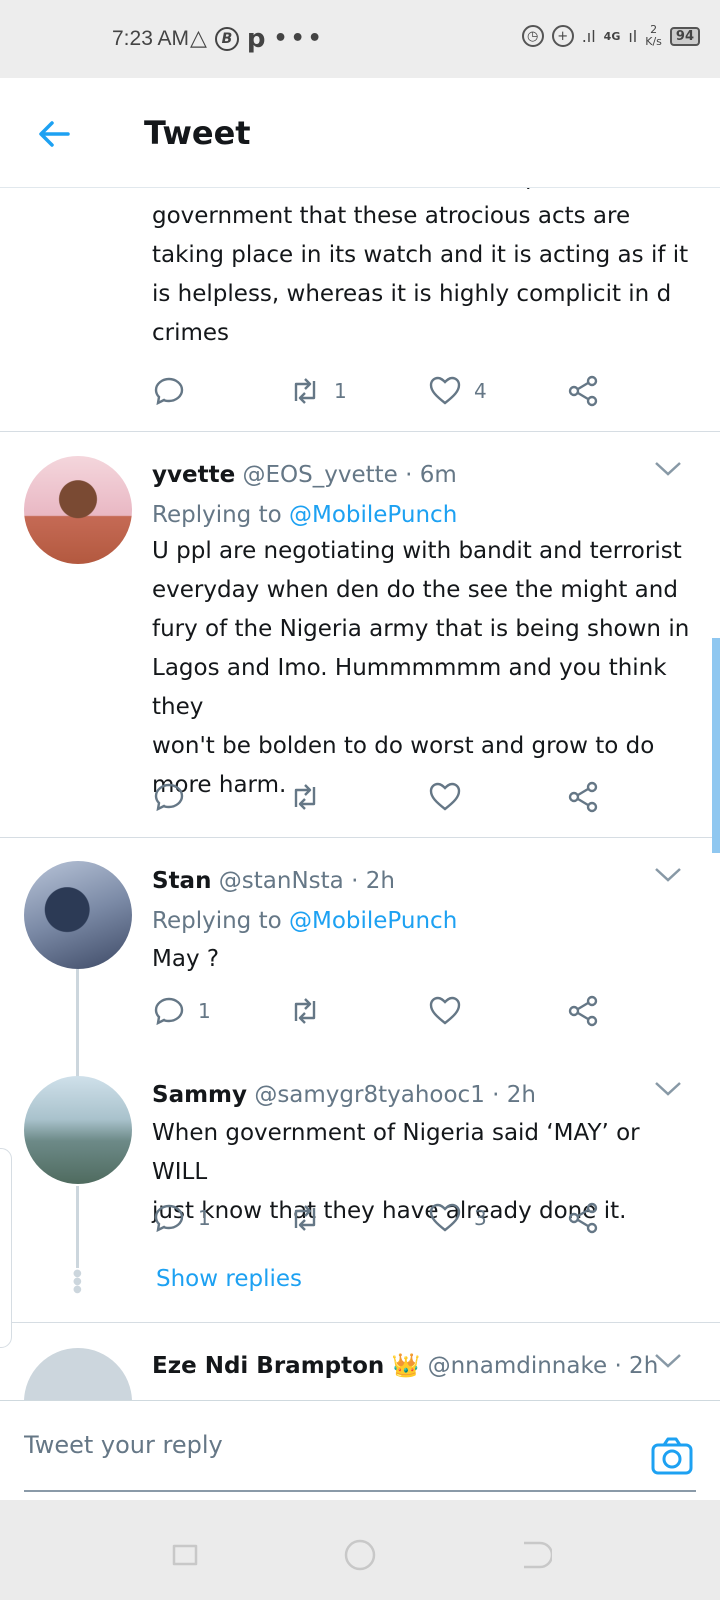 The image size is (720, 1600). I want to click on reply-input-underline, so click(360, 1491).